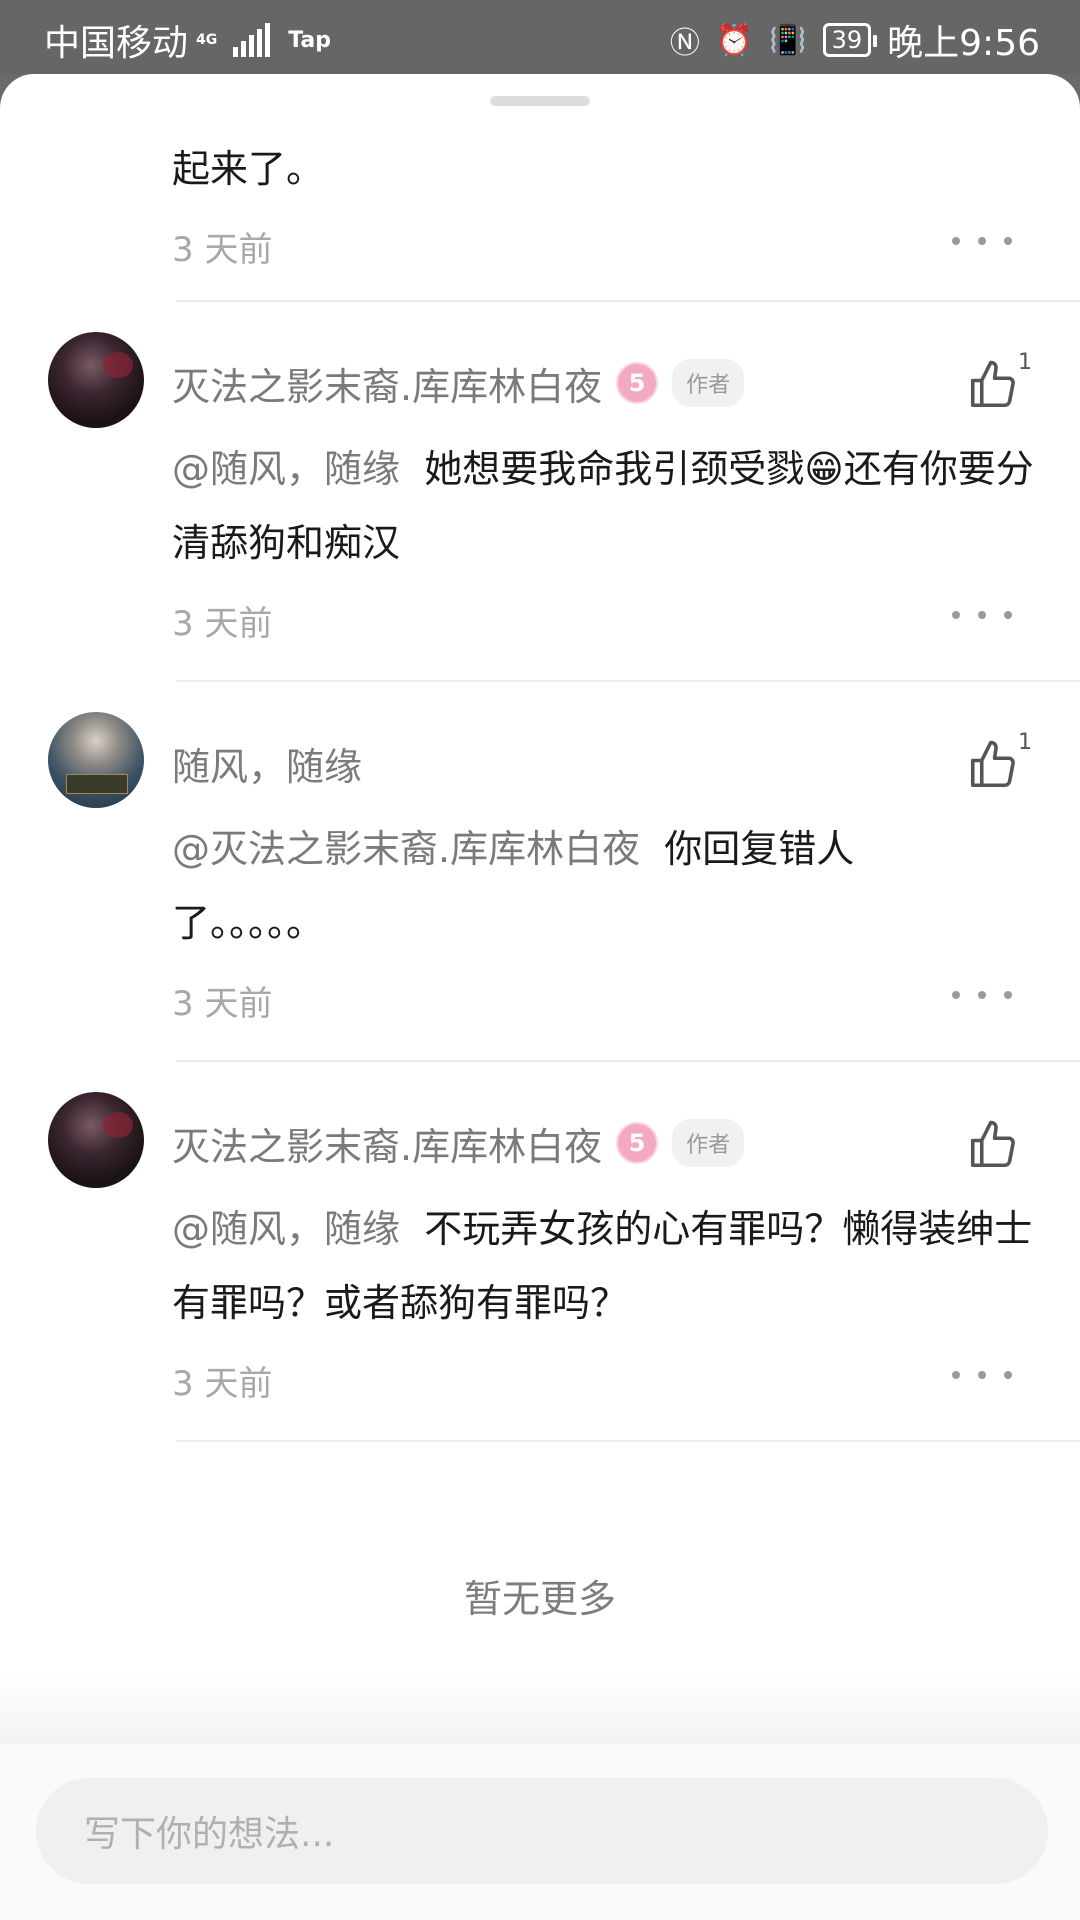 The width and height of the screenshot is (1080, 1920). I want to click on comment-body: @随风，随缘 不玩弄女孩的心有罪吗？懒得装绅士有罪吗？或者舔狗有罪吗？, so click(607, 1266).